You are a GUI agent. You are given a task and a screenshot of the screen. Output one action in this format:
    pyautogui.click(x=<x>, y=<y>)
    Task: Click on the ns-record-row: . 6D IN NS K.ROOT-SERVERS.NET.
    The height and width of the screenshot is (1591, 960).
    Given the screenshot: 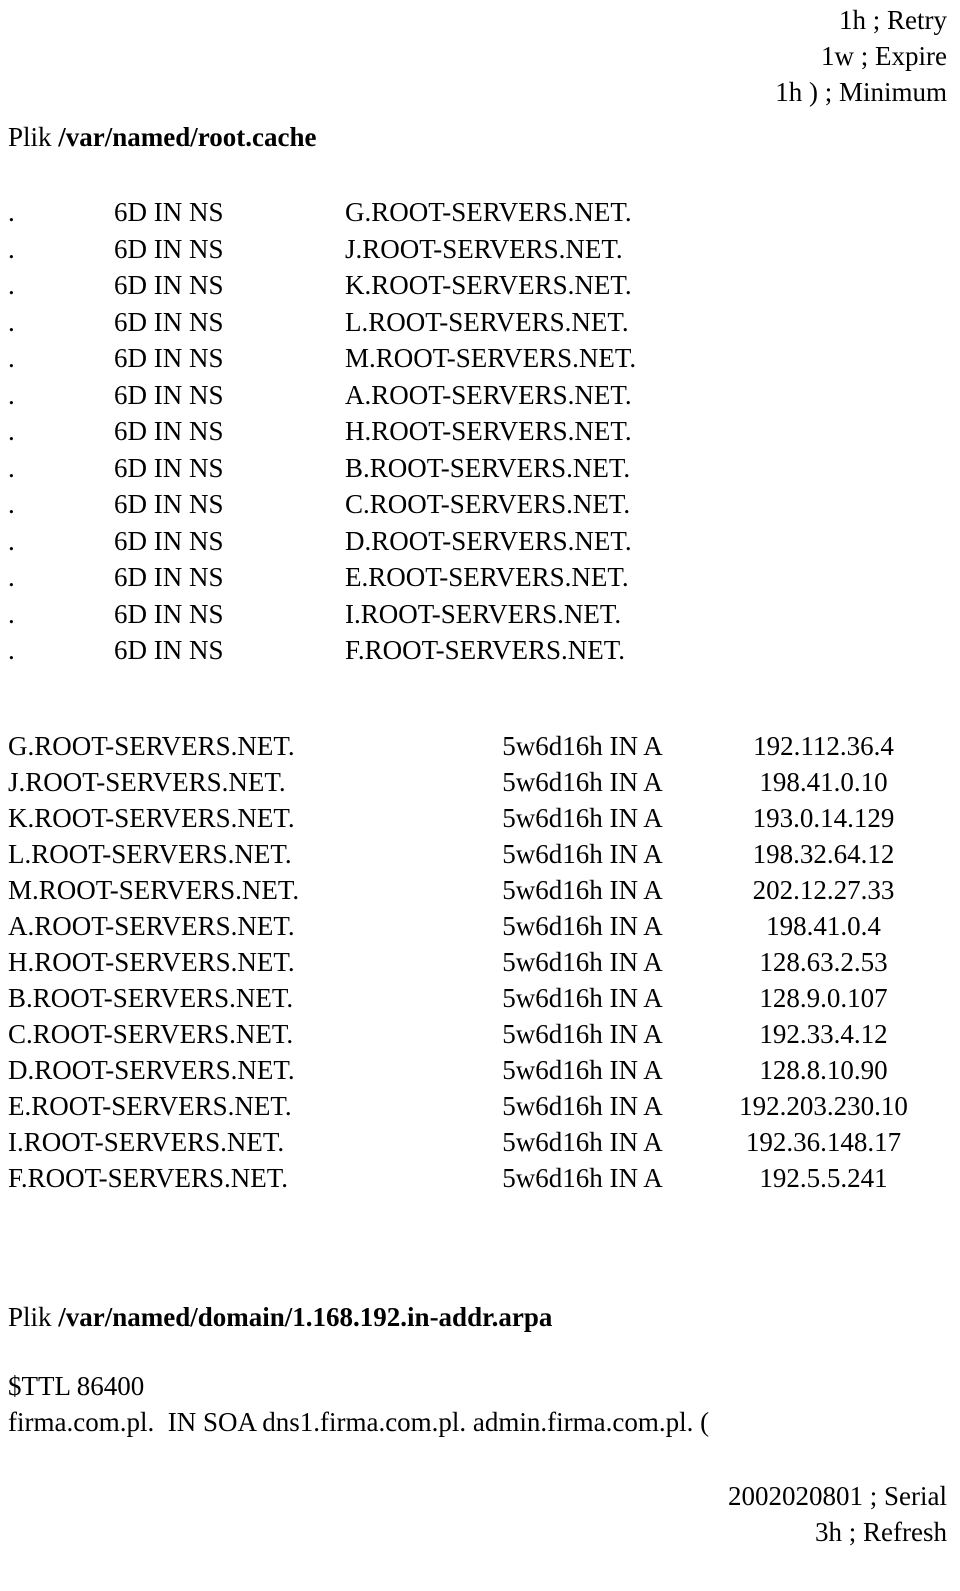 What is the action you would take?
    pyautogui.click(x=480, y=285)
    